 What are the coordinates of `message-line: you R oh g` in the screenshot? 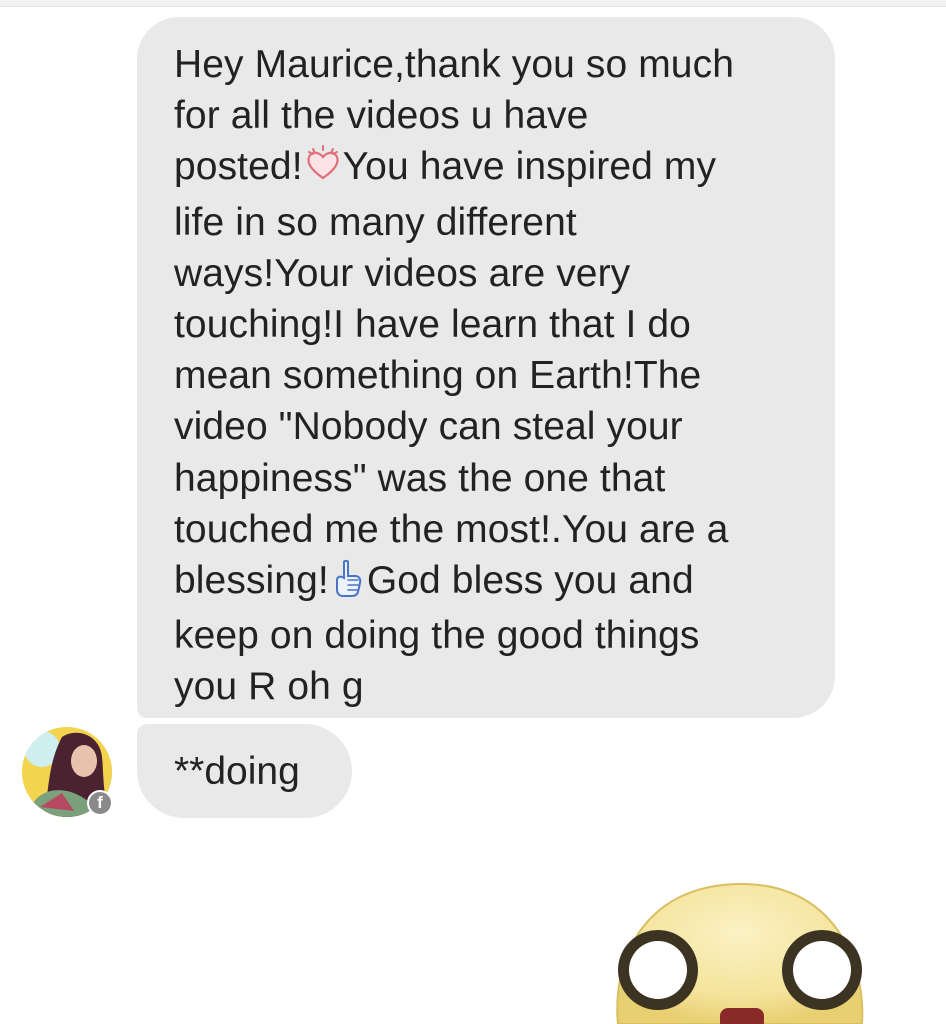 It's located at (269, 687).